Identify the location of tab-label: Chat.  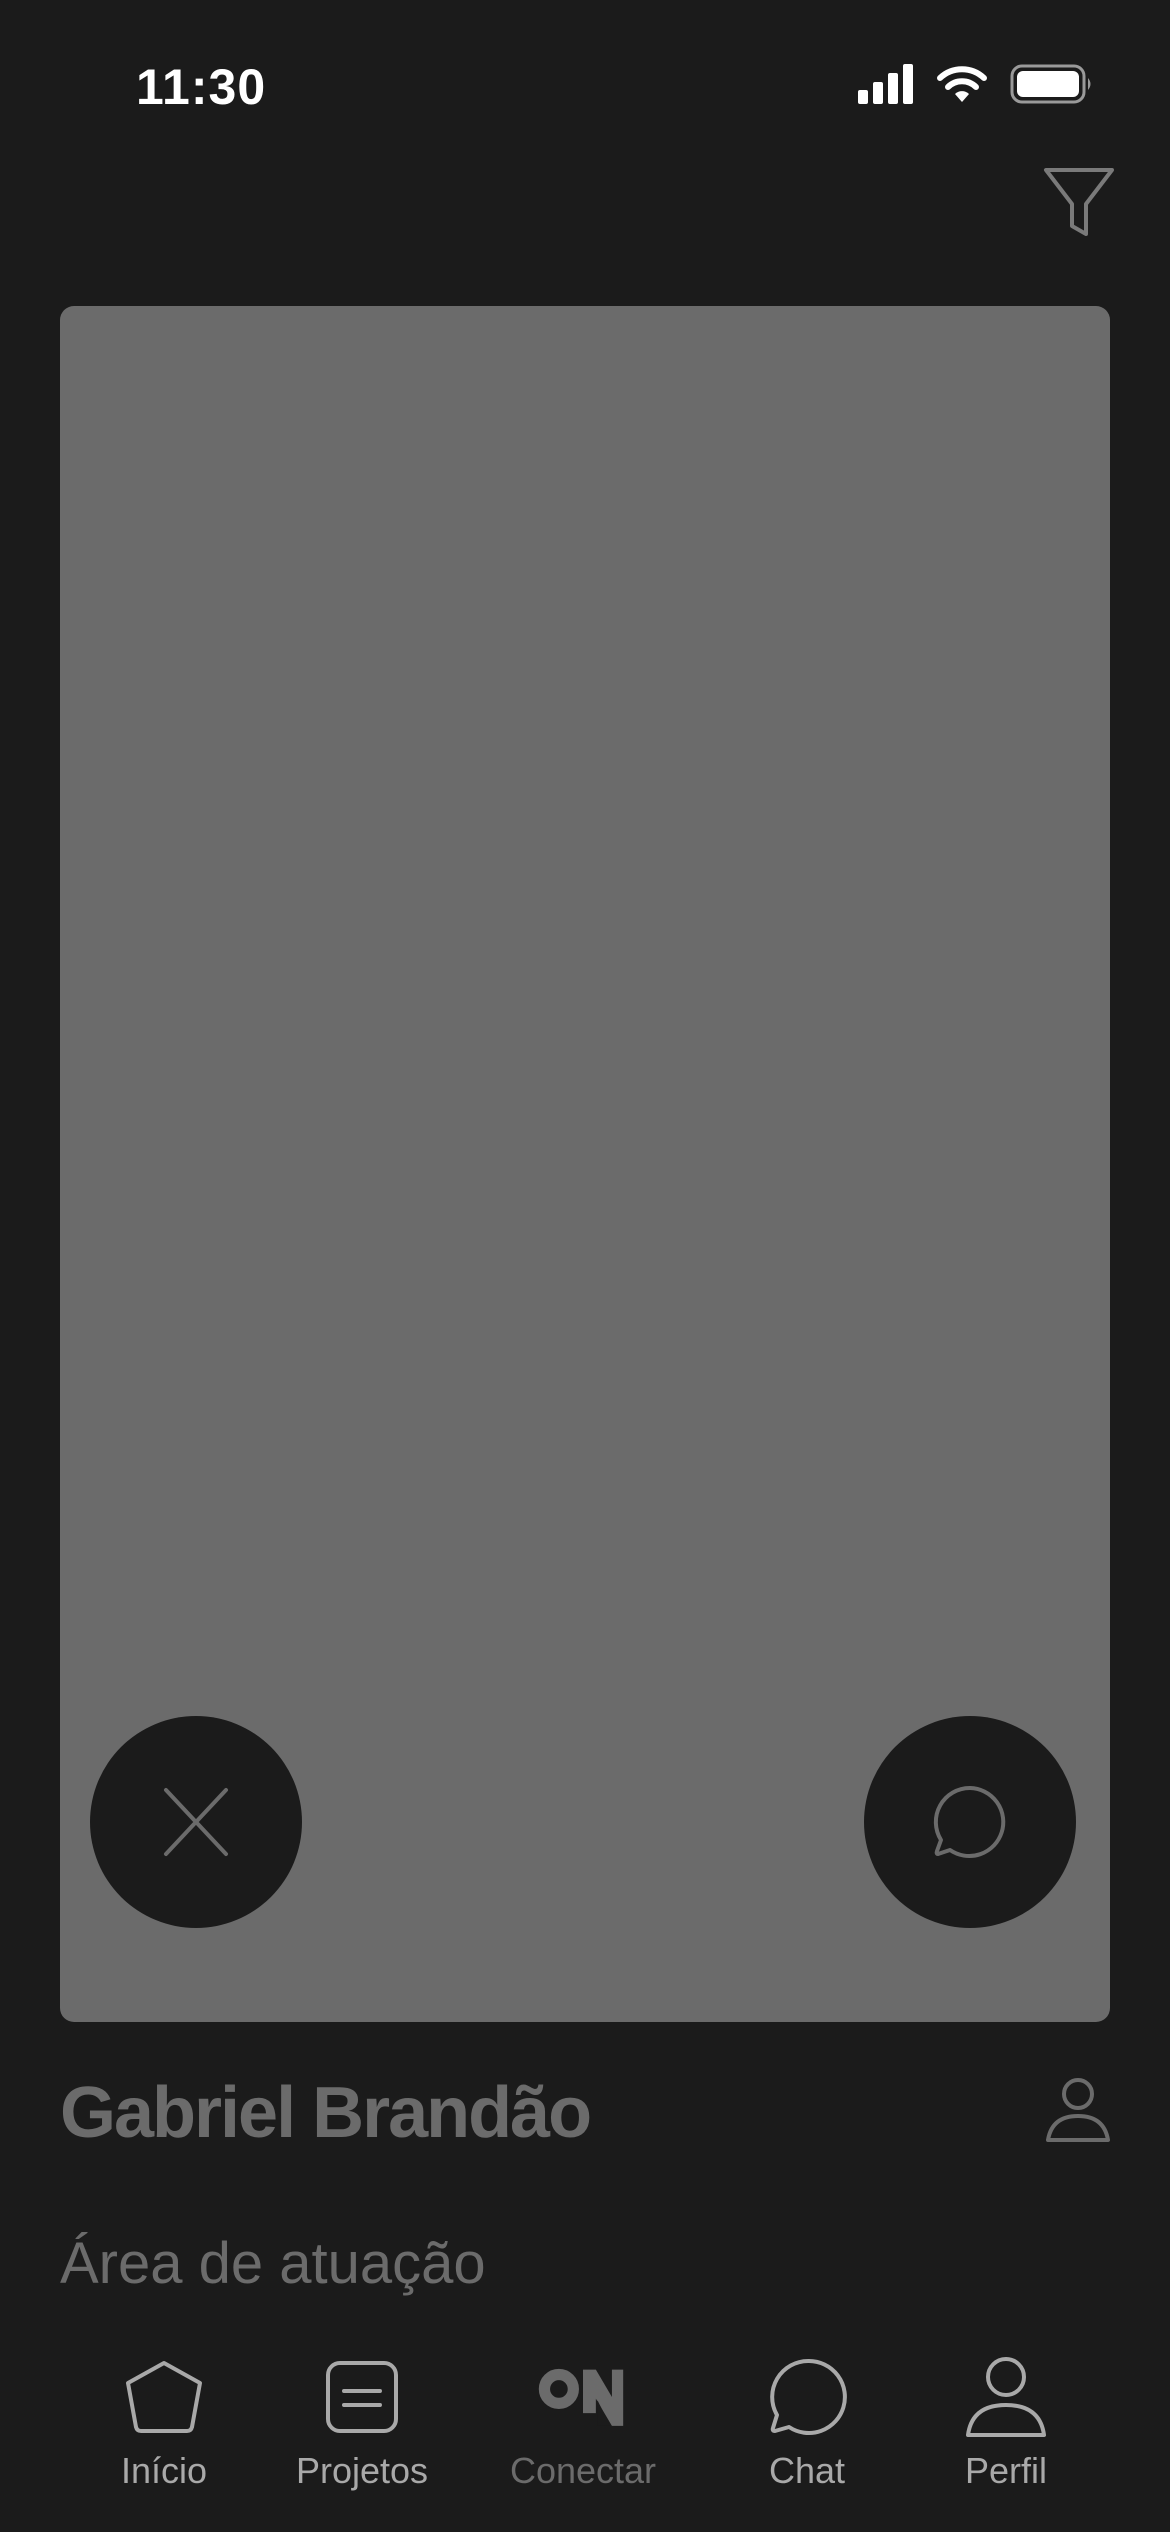
(807, 2470).